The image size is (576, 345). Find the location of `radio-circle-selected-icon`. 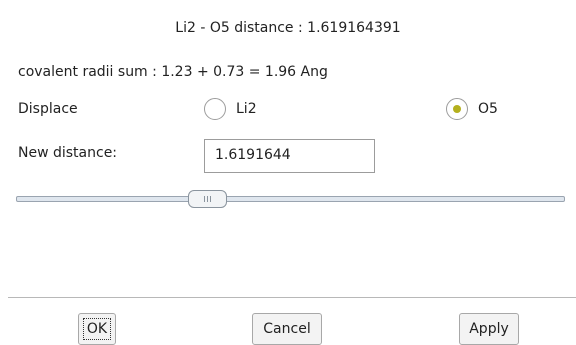

radio-circle-selected-icon is located at coordinates (457, 109).